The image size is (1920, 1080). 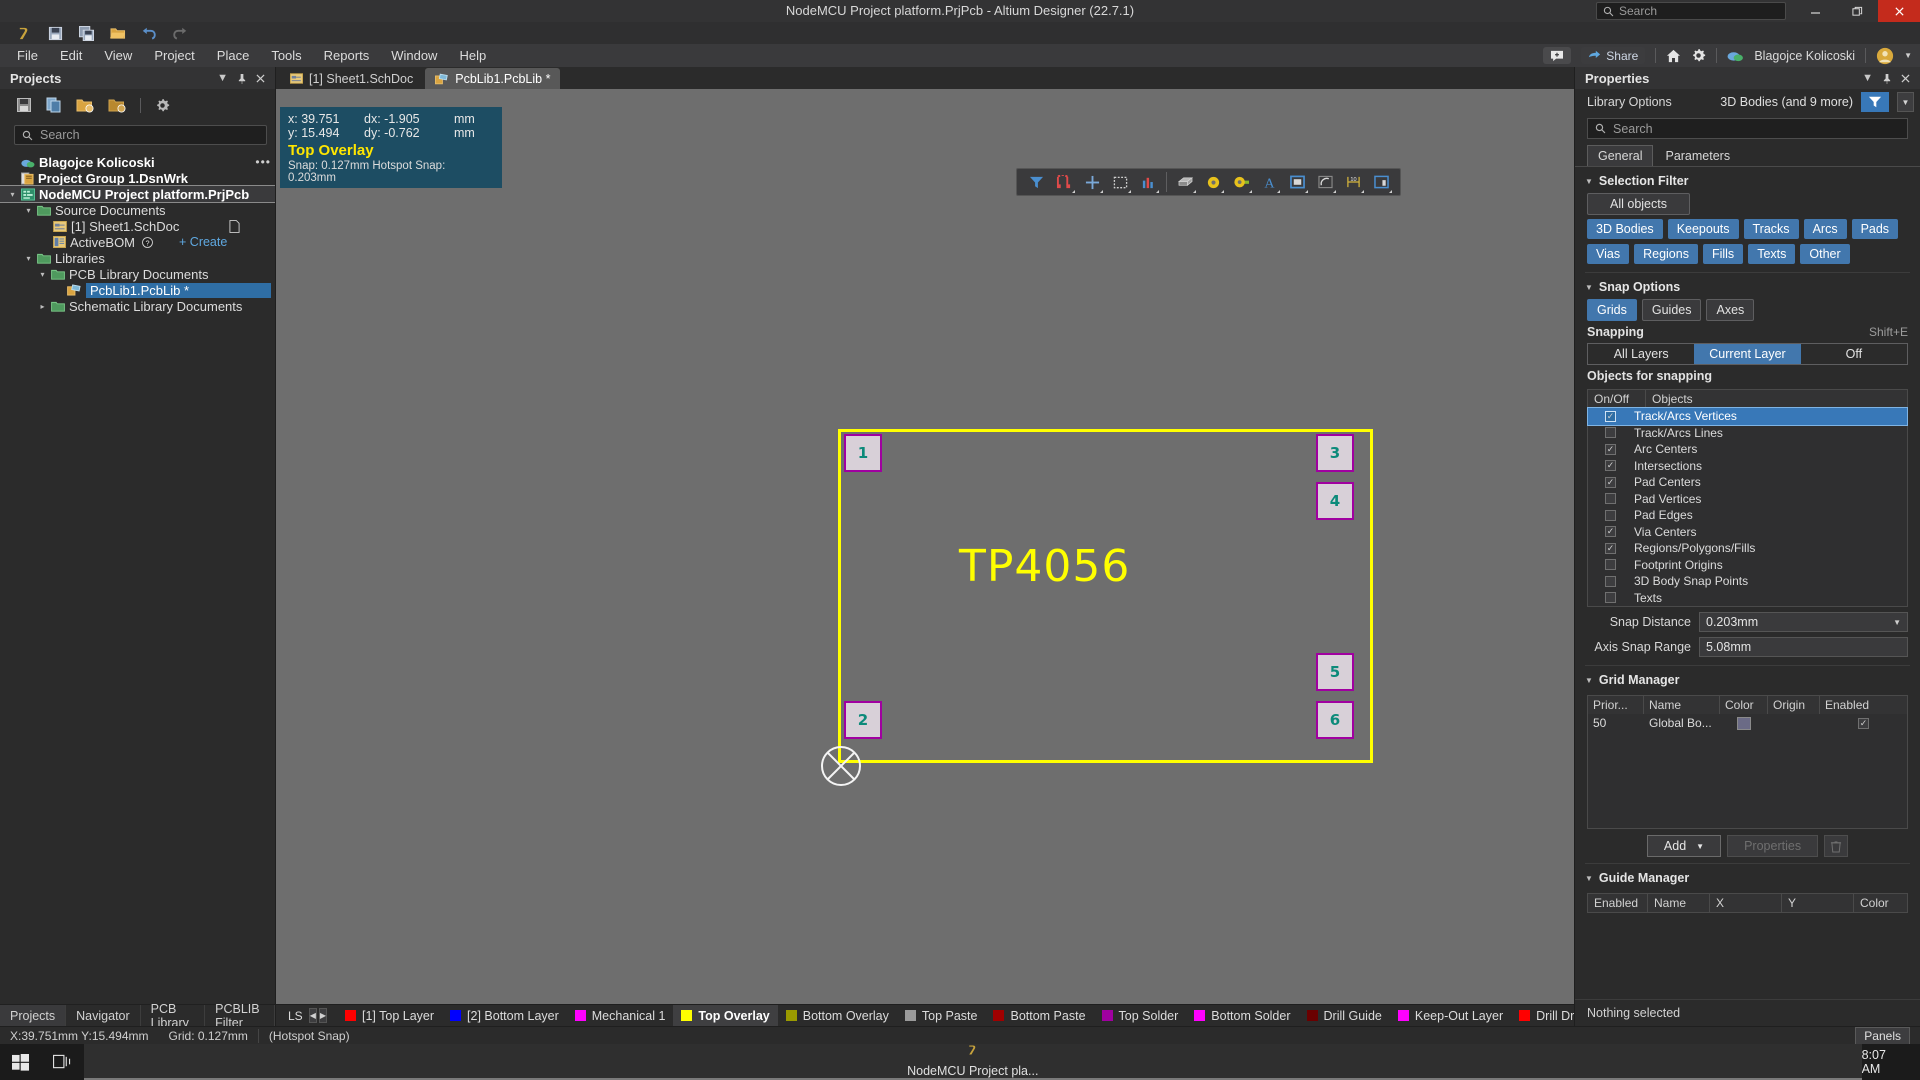 What do you see at coordinates (1747, 416) in the screenshot?
I see `table-row: ✓ Track/Arcs Vertices` at bounding box center [1747, 416].